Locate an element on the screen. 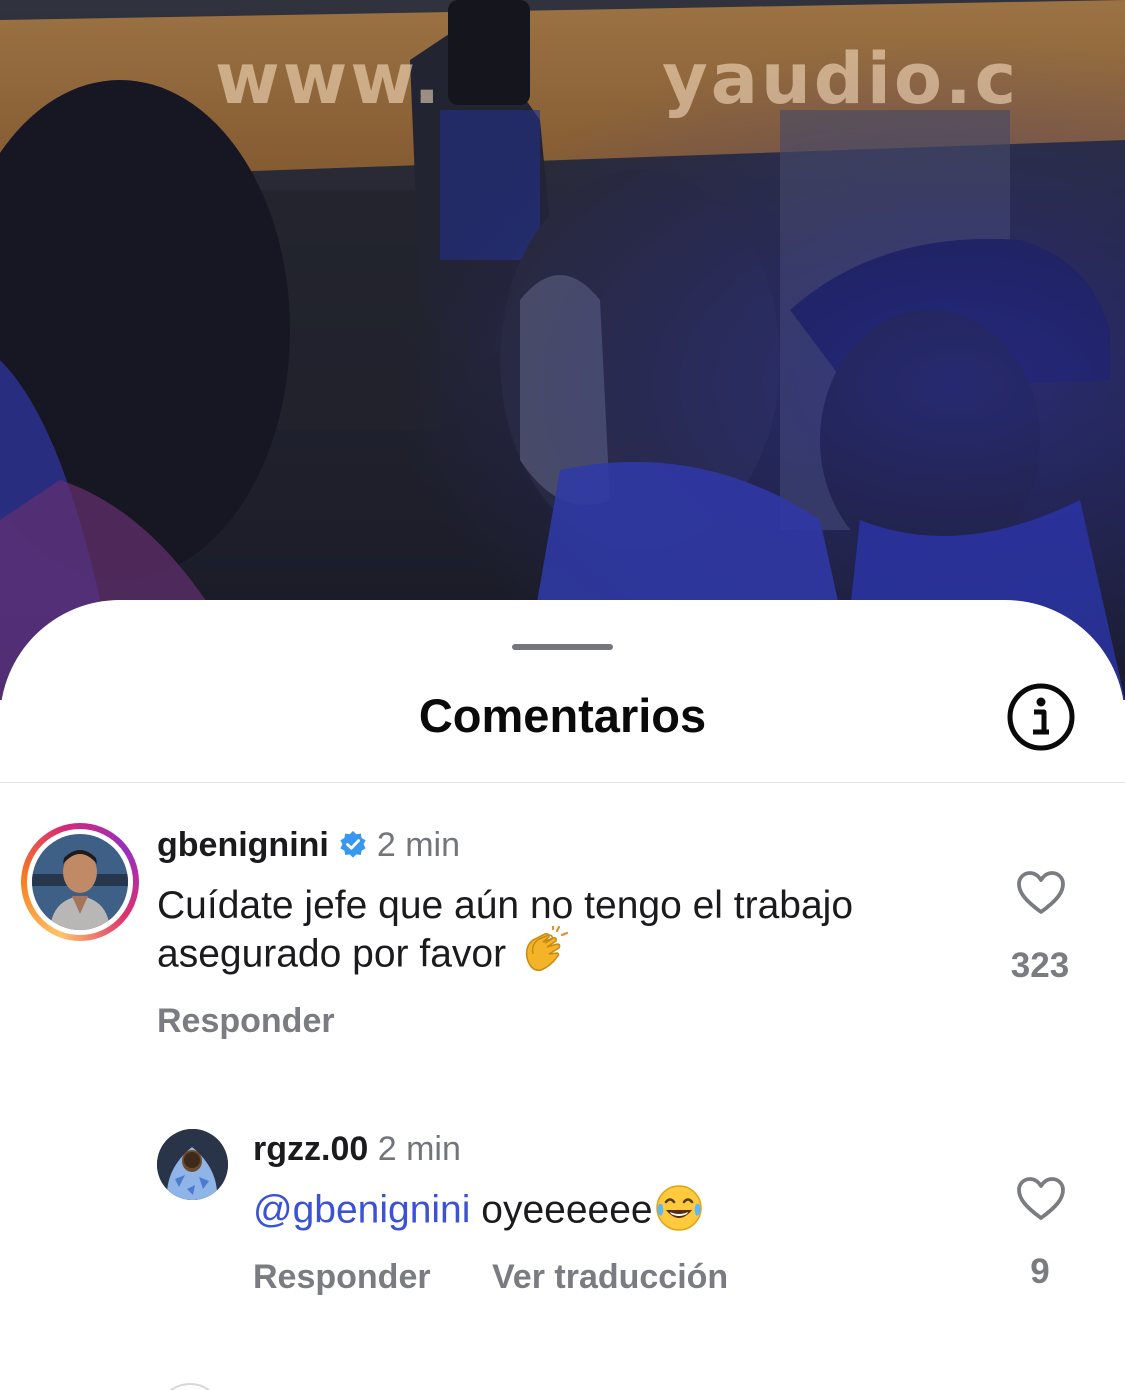  like-count: 9 is located at coordinates (1040, 1271).